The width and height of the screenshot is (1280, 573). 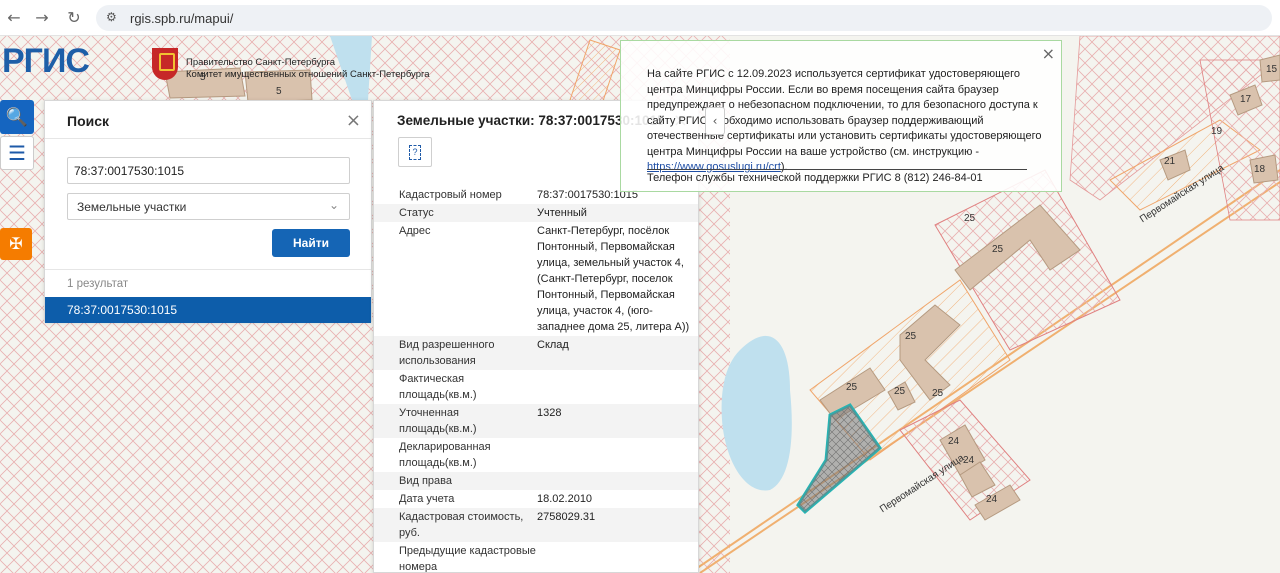 What do you see at coordinates (455, 353) in the screenshot?
I see `attribute-key: Вид разрешенного использования` at bounding box center [455, 353].